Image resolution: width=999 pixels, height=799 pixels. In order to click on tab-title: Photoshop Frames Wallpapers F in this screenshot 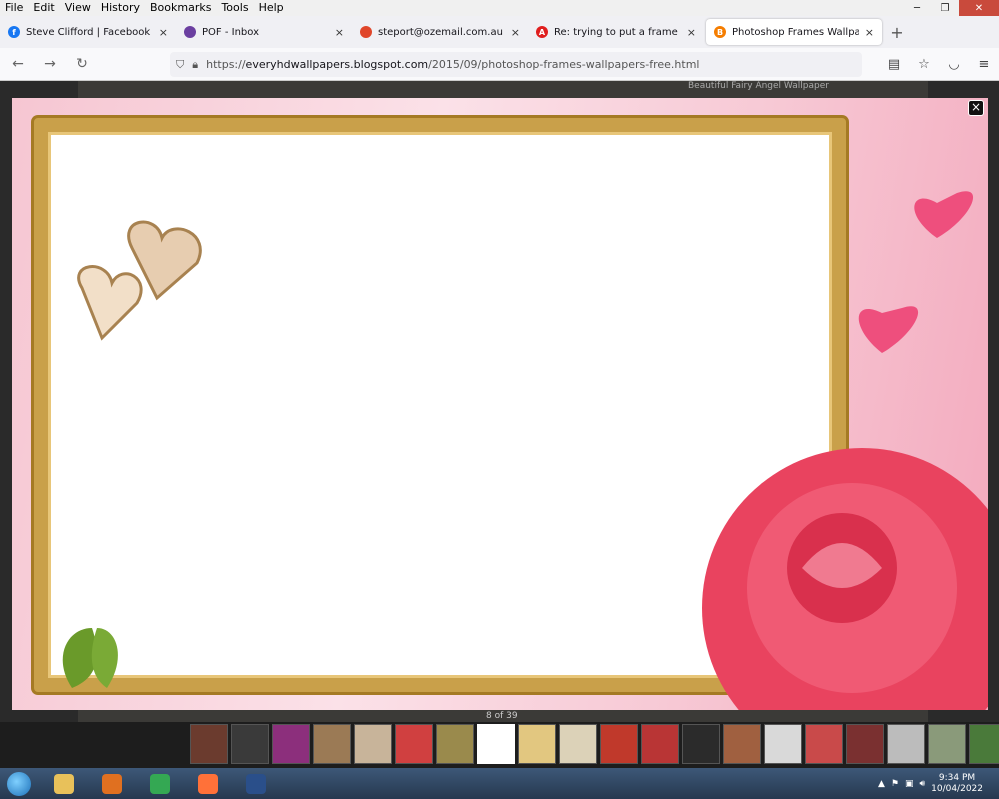, I will do `click(795, 32)`.